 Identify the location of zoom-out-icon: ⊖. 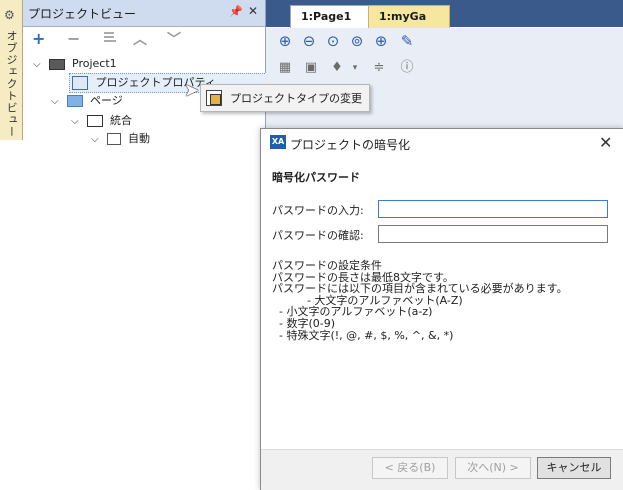
(309, 41).